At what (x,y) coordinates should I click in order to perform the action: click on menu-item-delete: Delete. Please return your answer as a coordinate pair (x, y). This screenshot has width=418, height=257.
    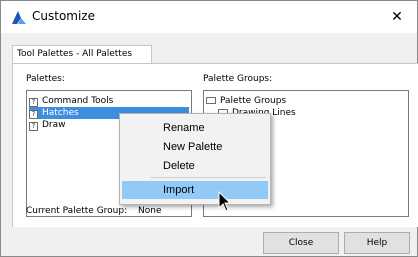
    Looking at the image, I should click on (195, 166).